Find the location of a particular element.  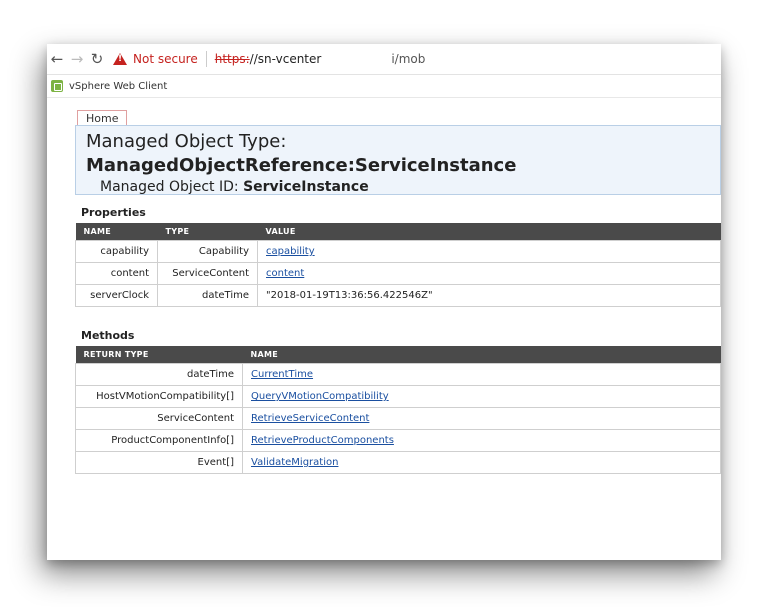

property-name: capability is located at coordinates (116, 251).